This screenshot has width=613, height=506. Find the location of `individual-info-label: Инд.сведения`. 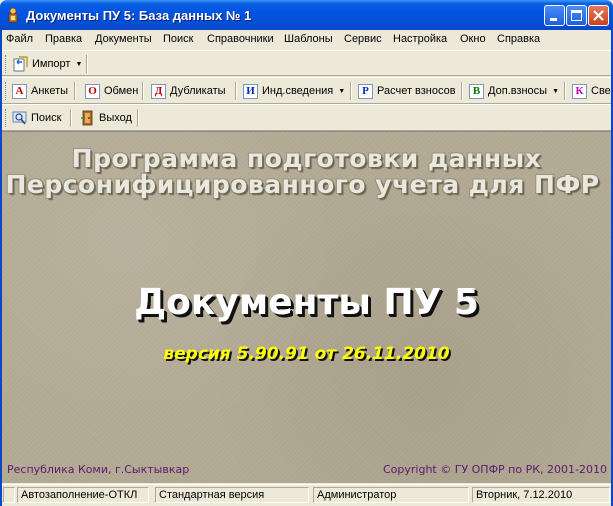

individual-info-label: Инд.сведения is located at coordinates (298, 91).